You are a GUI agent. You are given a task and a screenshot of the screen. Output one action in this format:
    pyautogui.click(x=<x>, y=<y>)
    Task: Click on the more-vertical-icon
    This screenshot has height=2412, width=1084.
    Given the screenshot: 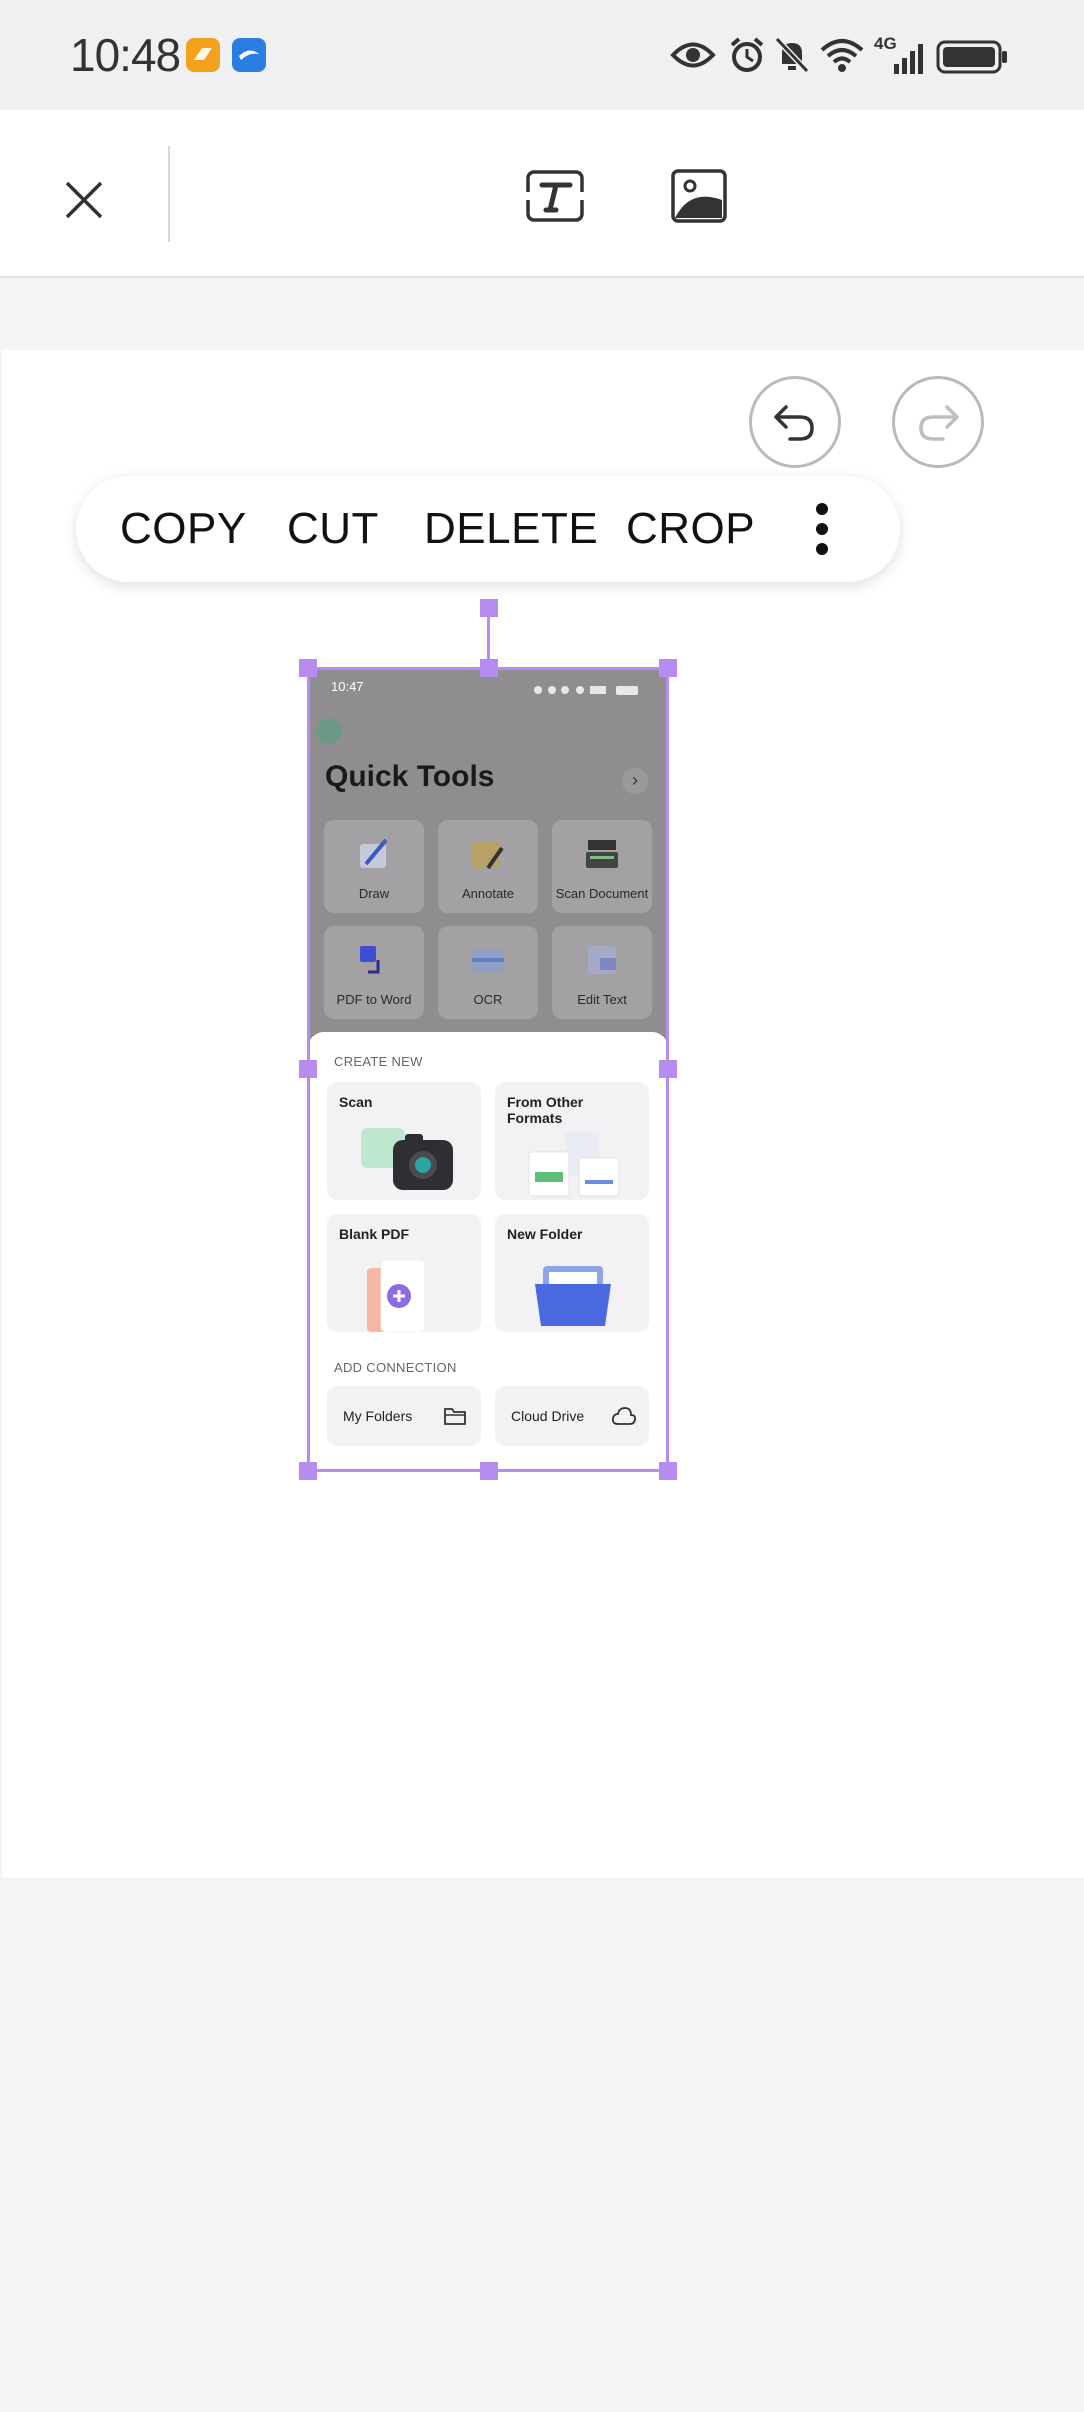 What is the action you would take?
    pyautogui.click(x=822, y=529)
    